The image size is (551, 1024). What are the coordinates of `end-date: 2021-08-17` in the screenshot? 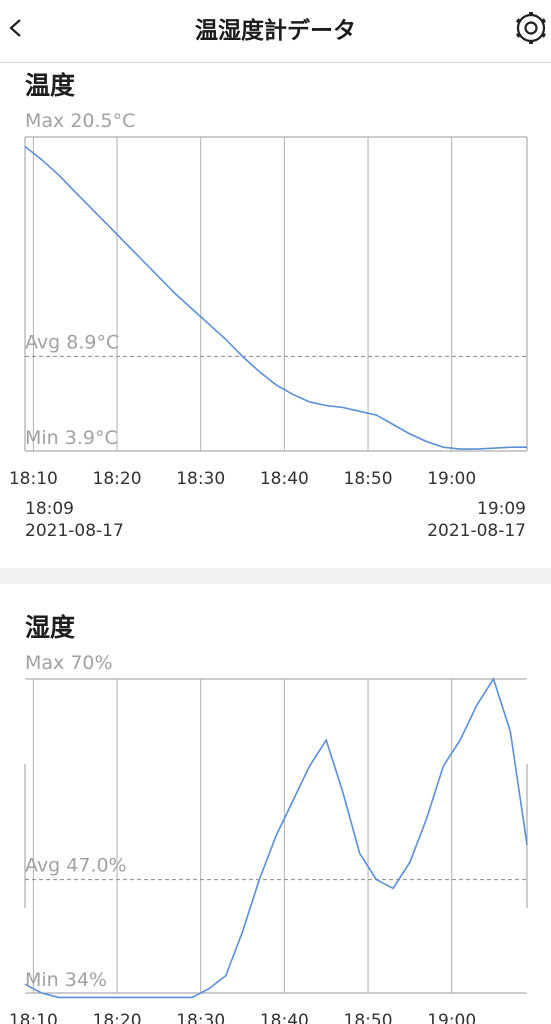 It's located at (476, 531).